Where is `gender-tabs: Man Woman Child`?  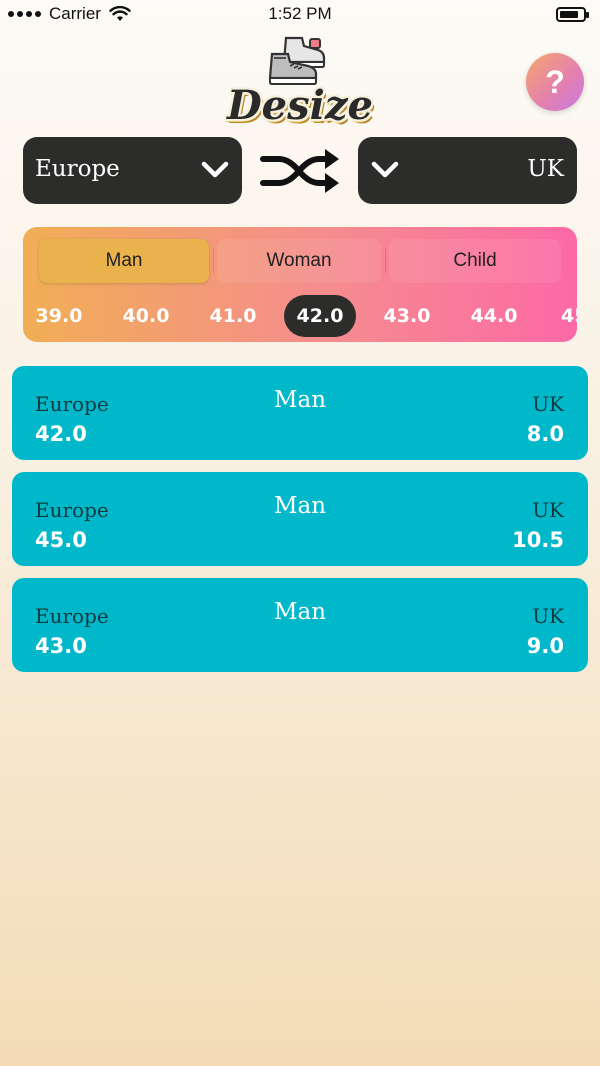
gender-tabs: Man Woman Child is located at coordinates (300, 261).